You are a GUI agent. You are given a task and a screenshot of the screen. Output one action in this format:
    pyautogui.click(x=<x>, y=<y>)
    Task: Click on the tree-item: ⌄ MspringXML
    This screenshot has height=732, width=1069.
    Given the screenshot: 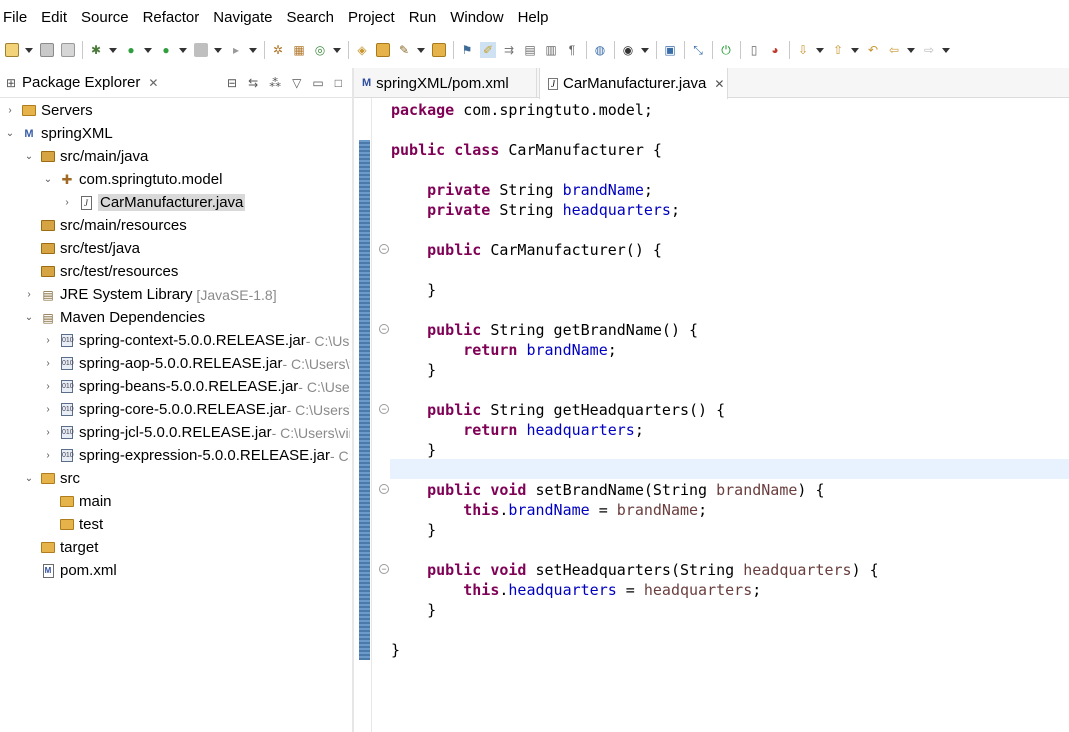 What is the action you would take?
    pyautogui.click(x=175, y=133)
    